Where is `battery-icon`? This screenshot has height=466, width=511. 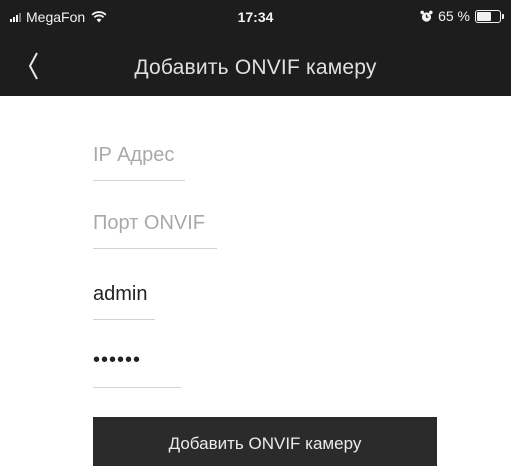 battery-icon is located at coordinates (489, 16).